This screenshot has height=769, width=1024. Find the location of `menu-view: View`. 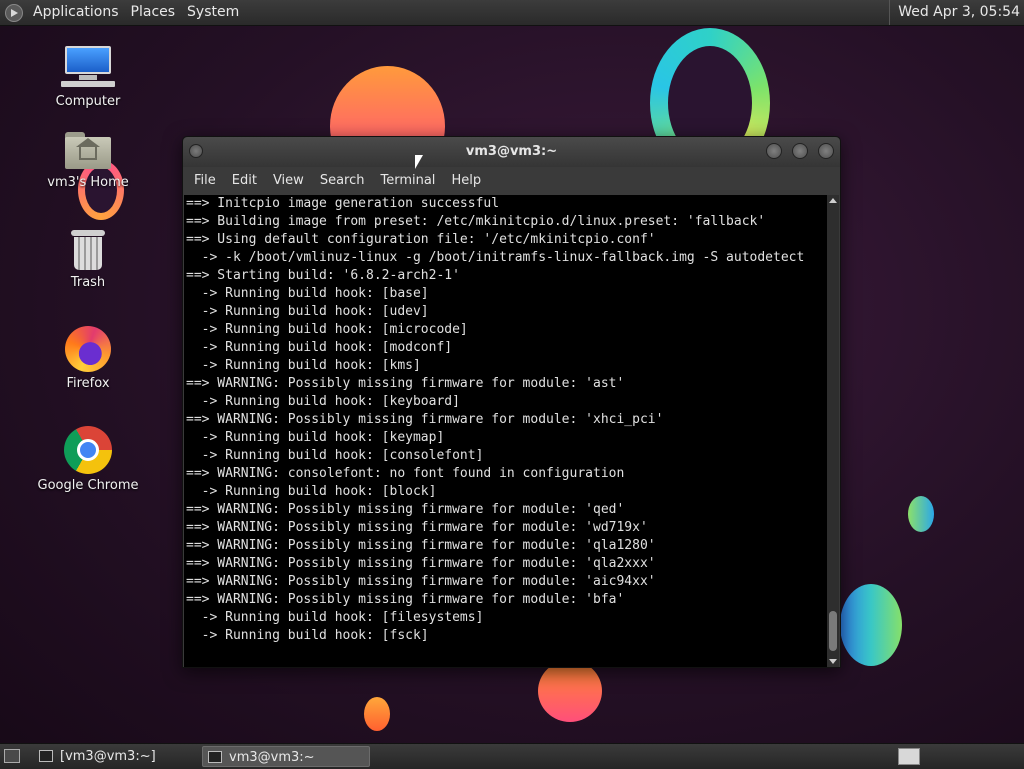

menu-view: View is located at coordinates (288, 181).